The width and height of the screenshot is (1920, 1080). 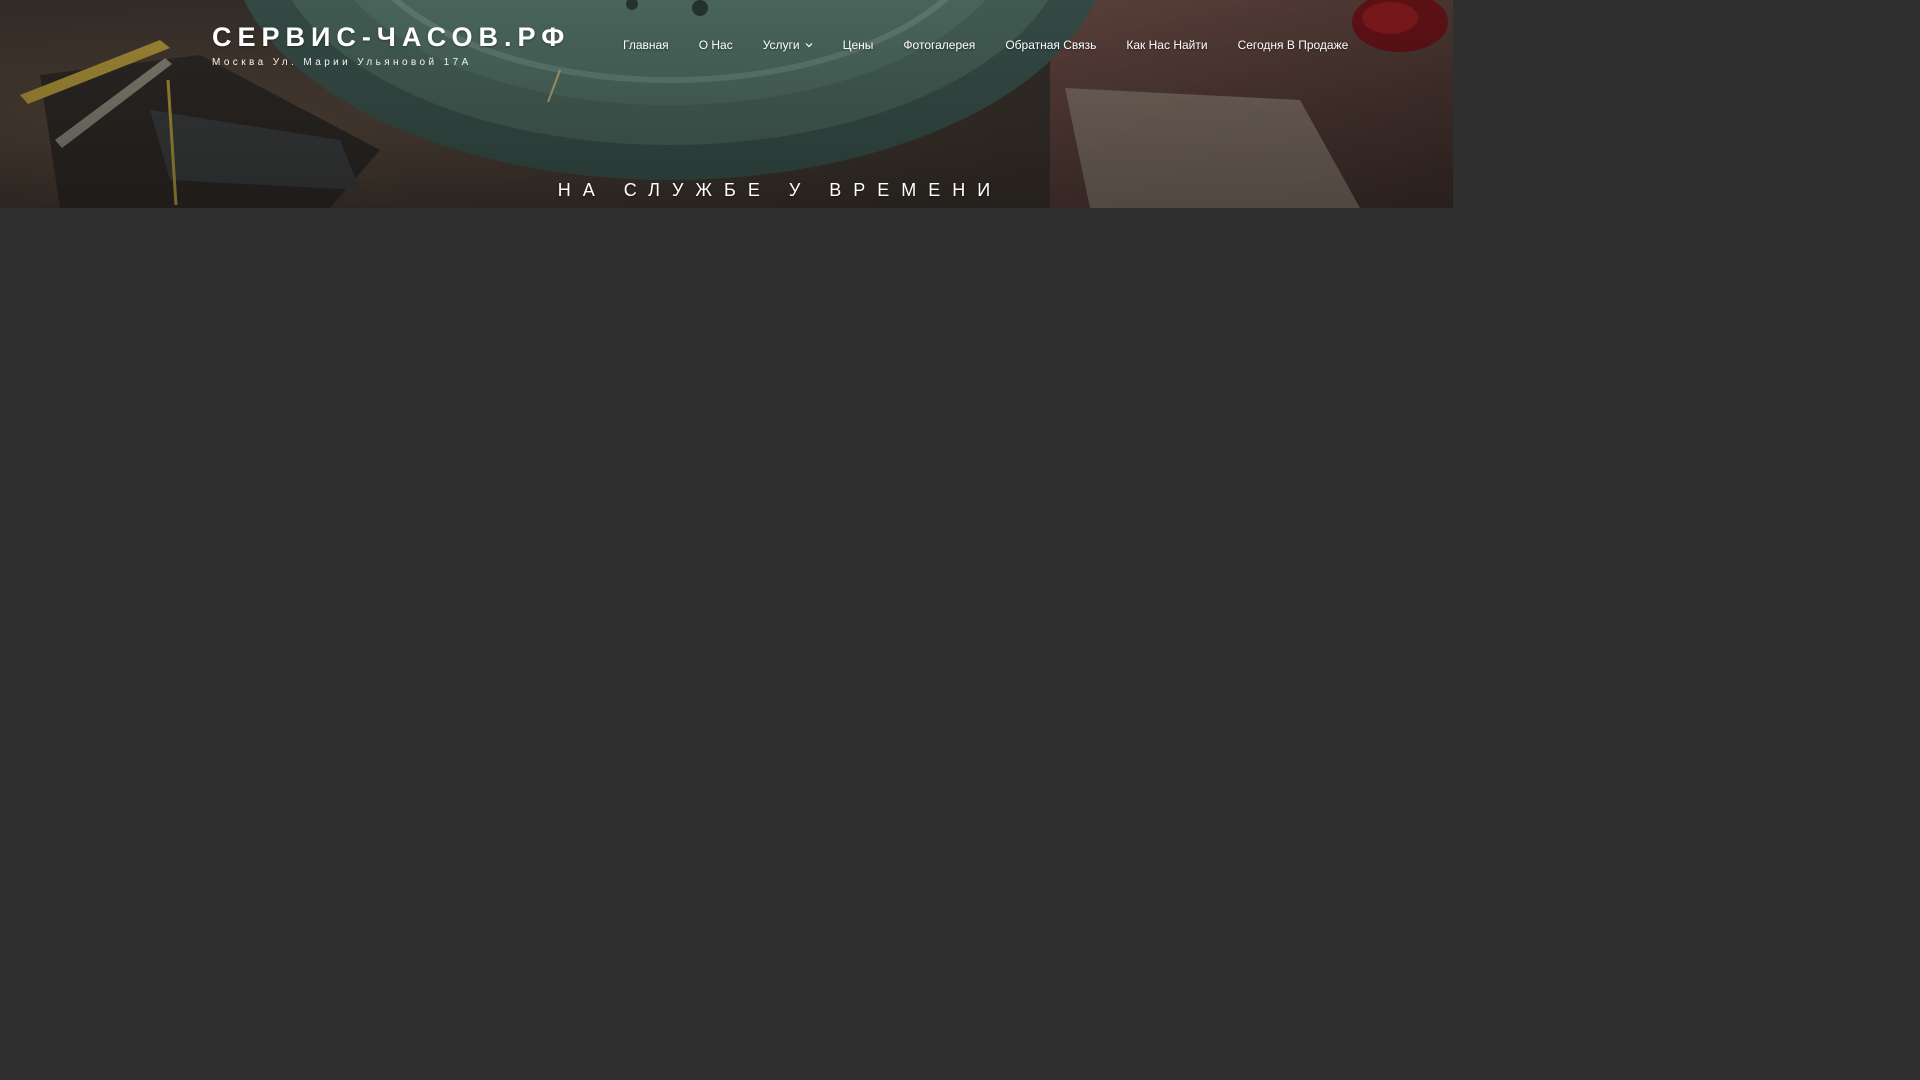 I want to click on nav-item-feedback: Обратная Связь, so click(x=1050, y=45).